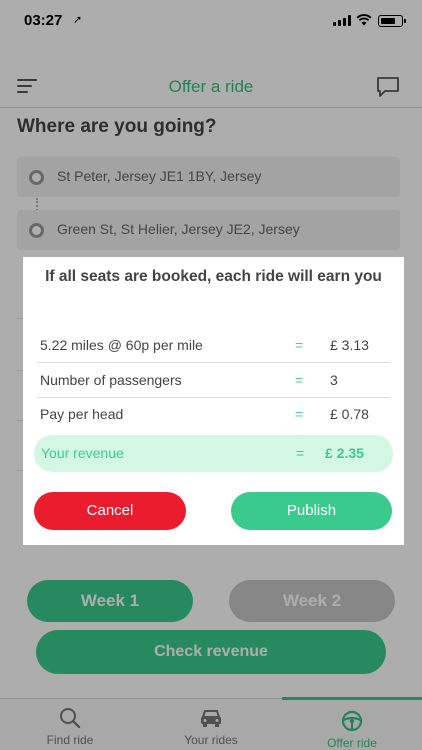  Describe the element at coordinates (213, 414) in the screenshot. I see `pay-per-head-row: Pay per head = £ 0.78` at that location.